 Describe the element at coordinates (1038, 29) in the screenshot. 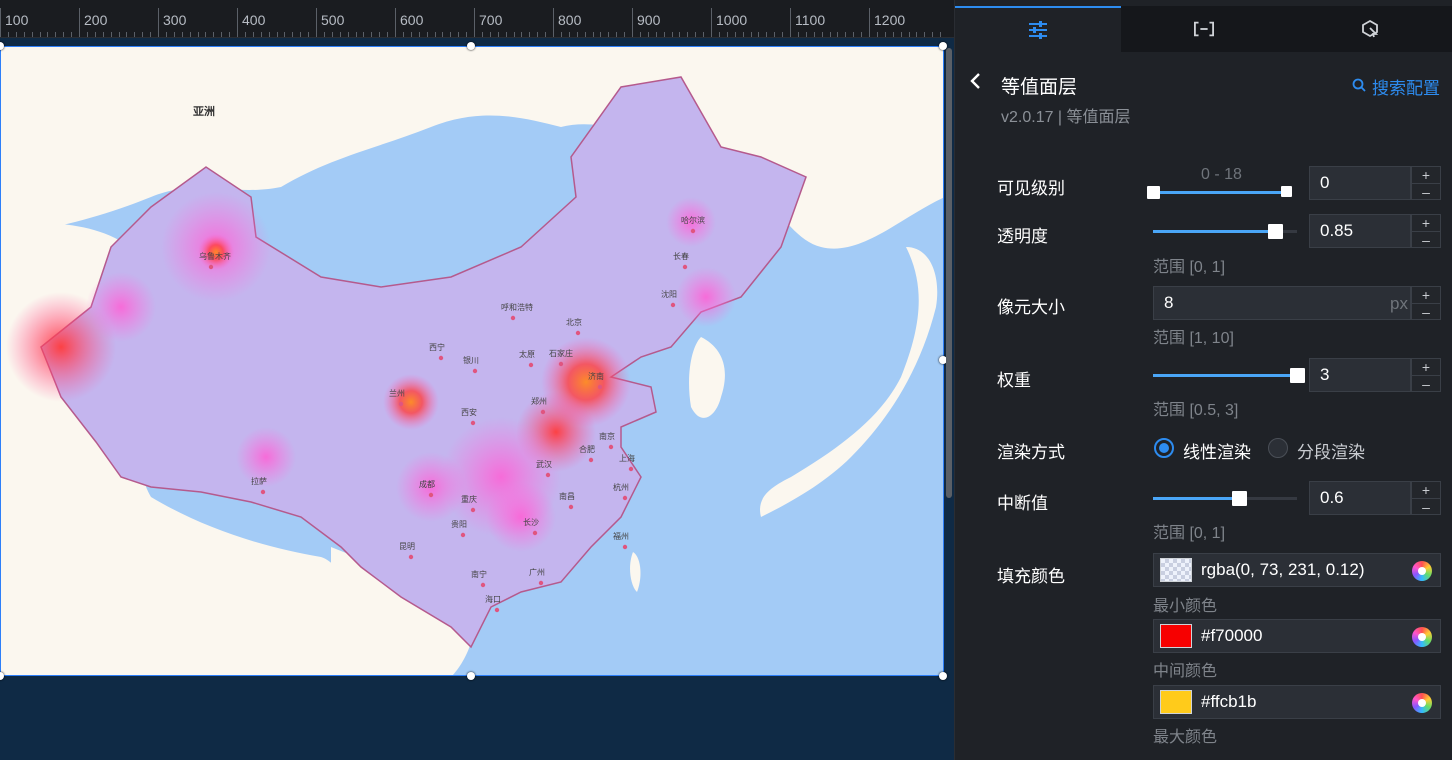

I see `tab-style` at that location.